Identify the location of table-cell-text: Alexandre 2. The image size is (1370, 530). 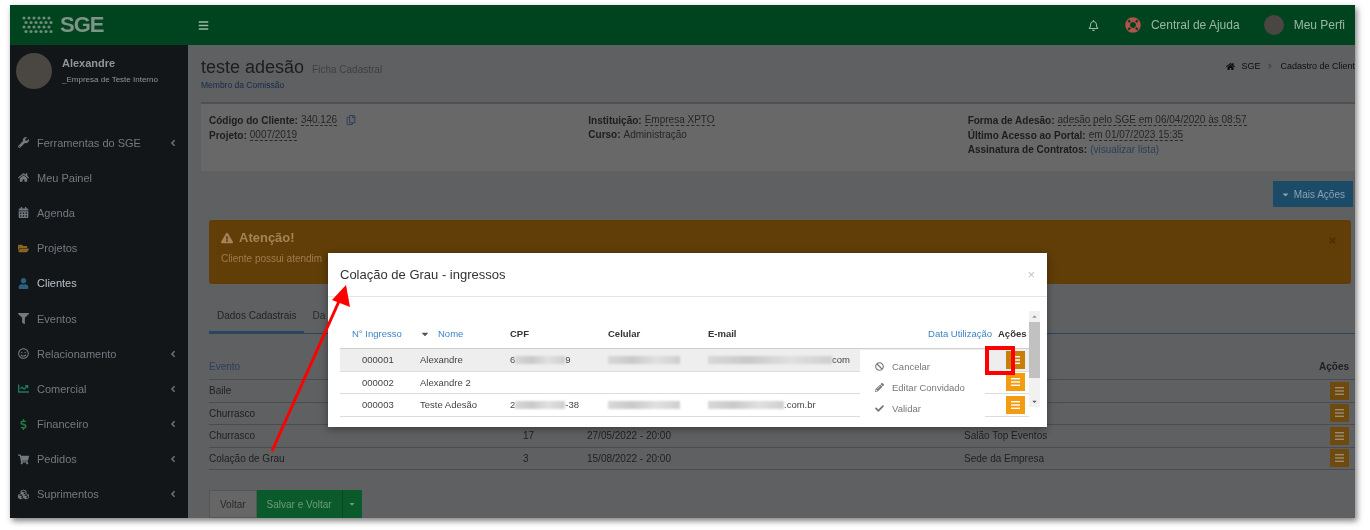
(446, 382).